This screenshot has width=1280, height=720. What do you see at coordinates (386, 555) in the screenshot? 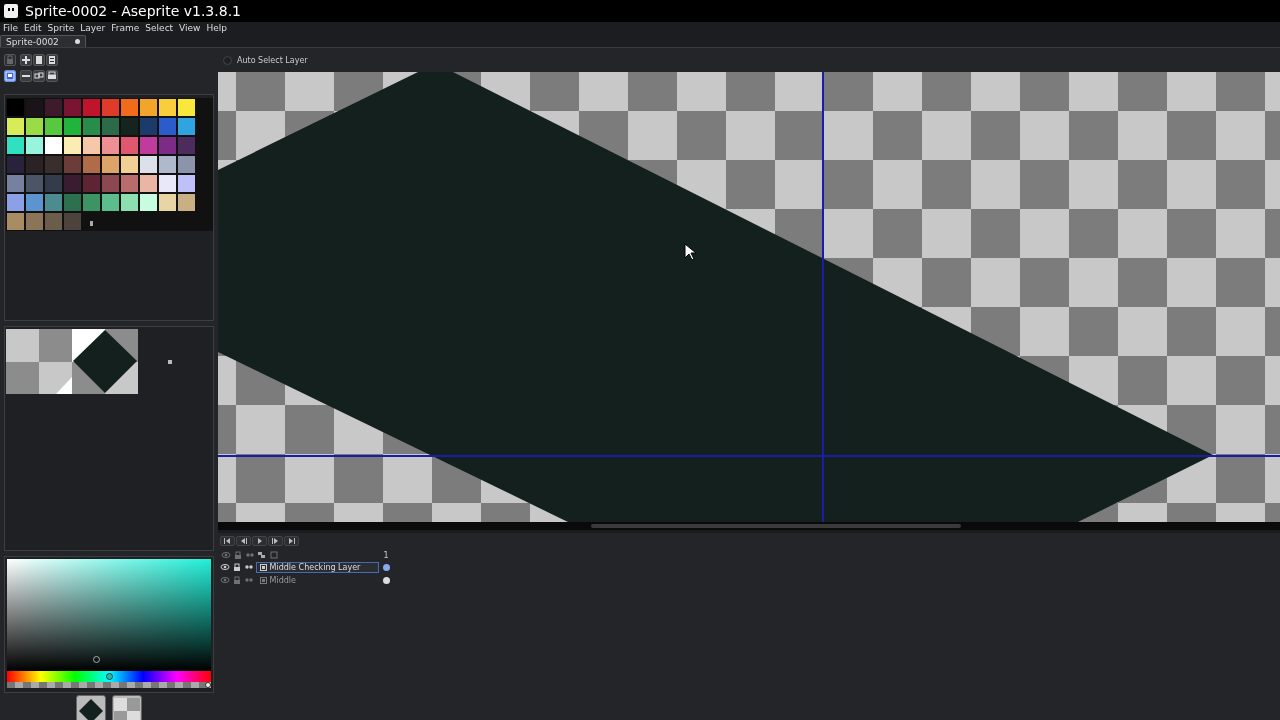
I see `frame-number: 1` at bounding box center [386, 555].